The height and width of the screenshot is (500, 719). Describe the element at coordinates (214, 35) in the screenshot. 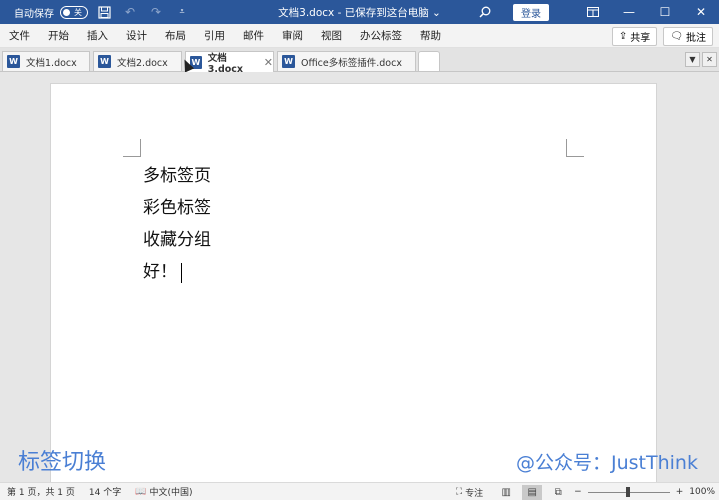

I see `menu-references: 引用` at that location.